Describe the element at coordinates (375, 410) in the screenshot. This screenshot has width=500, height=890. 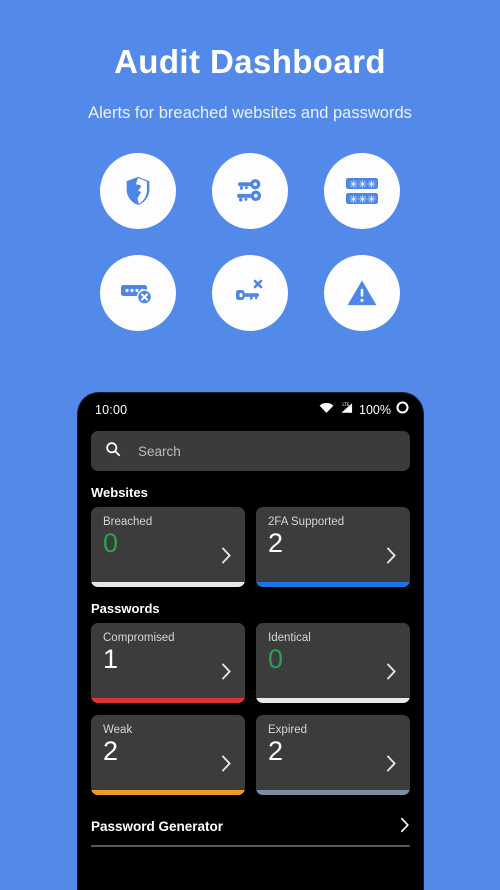
I see `battery-percent: 100%` at that location.